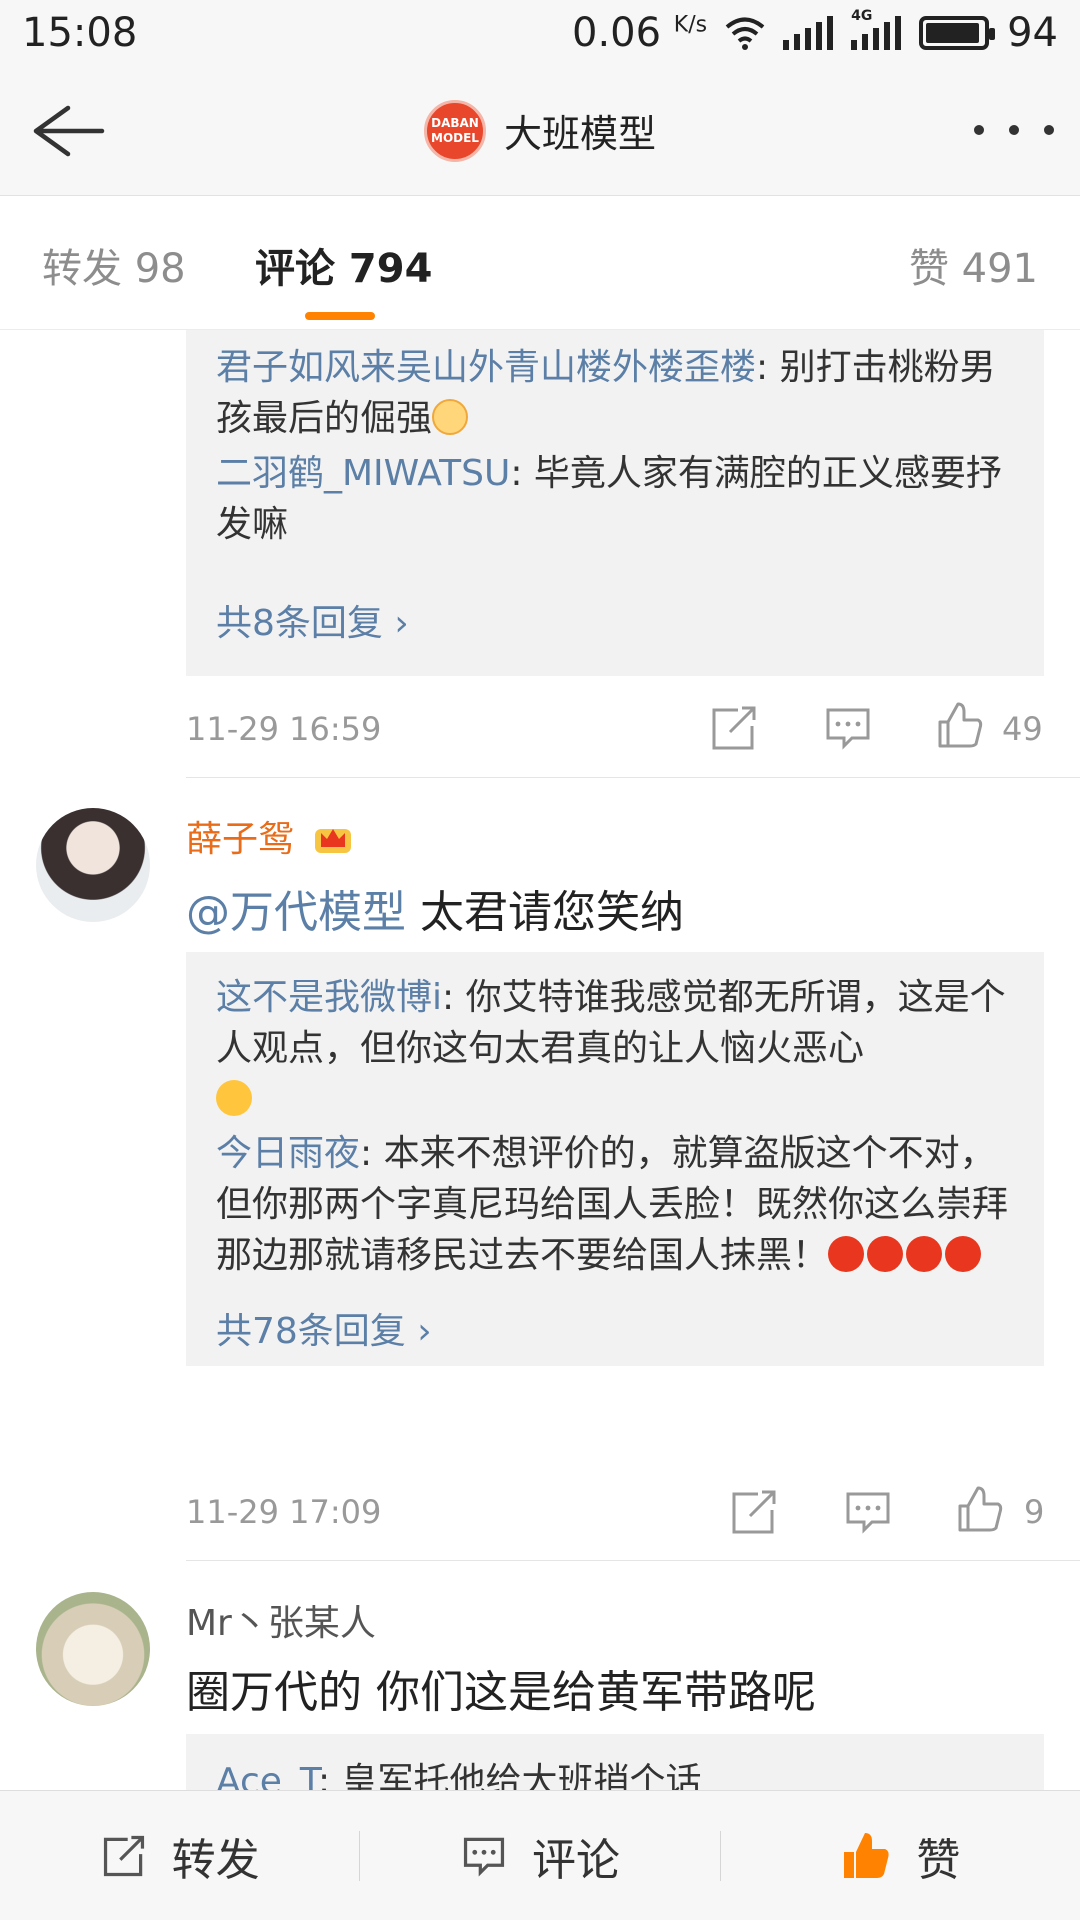  Describe the element at coordinates (340, 316) in the screenshot. I see `active-tab-indicator` at that location.